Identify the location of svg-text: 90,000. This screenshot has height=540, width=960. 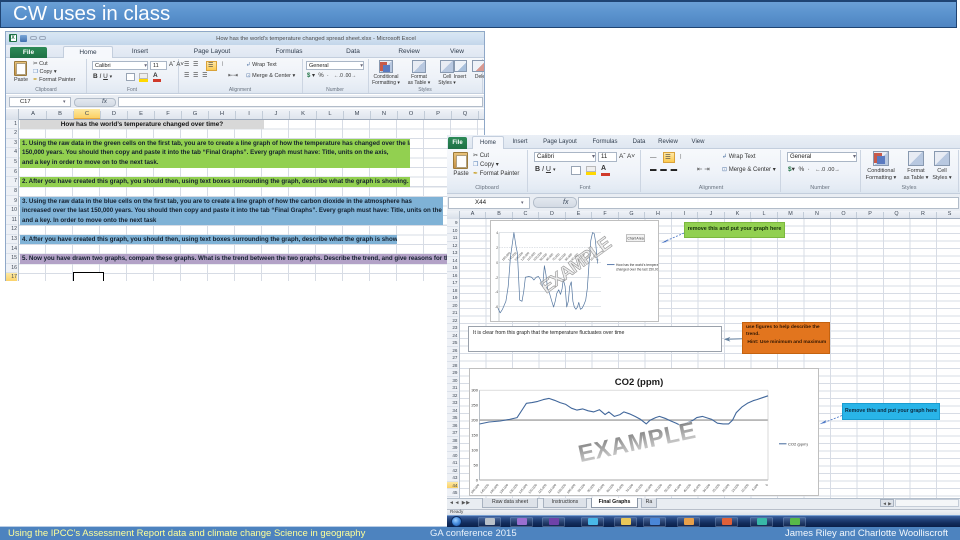
(590, 488).